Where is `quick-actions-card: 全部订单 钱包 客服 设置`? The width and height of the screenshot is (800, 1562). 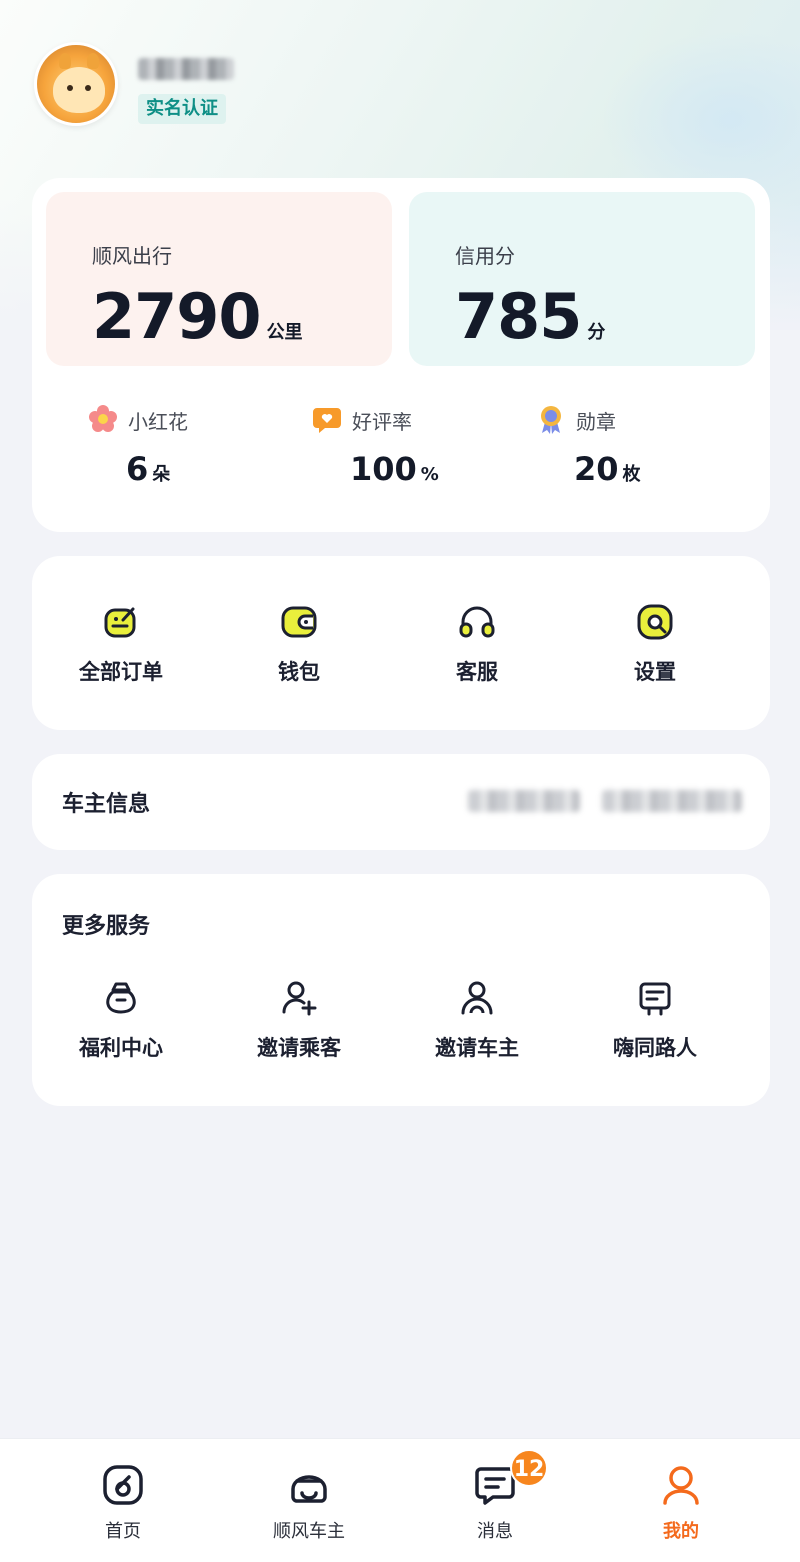
quick-actions-card: 全部订单 钱包 客服 设置 is located at coordinates (401, 643).